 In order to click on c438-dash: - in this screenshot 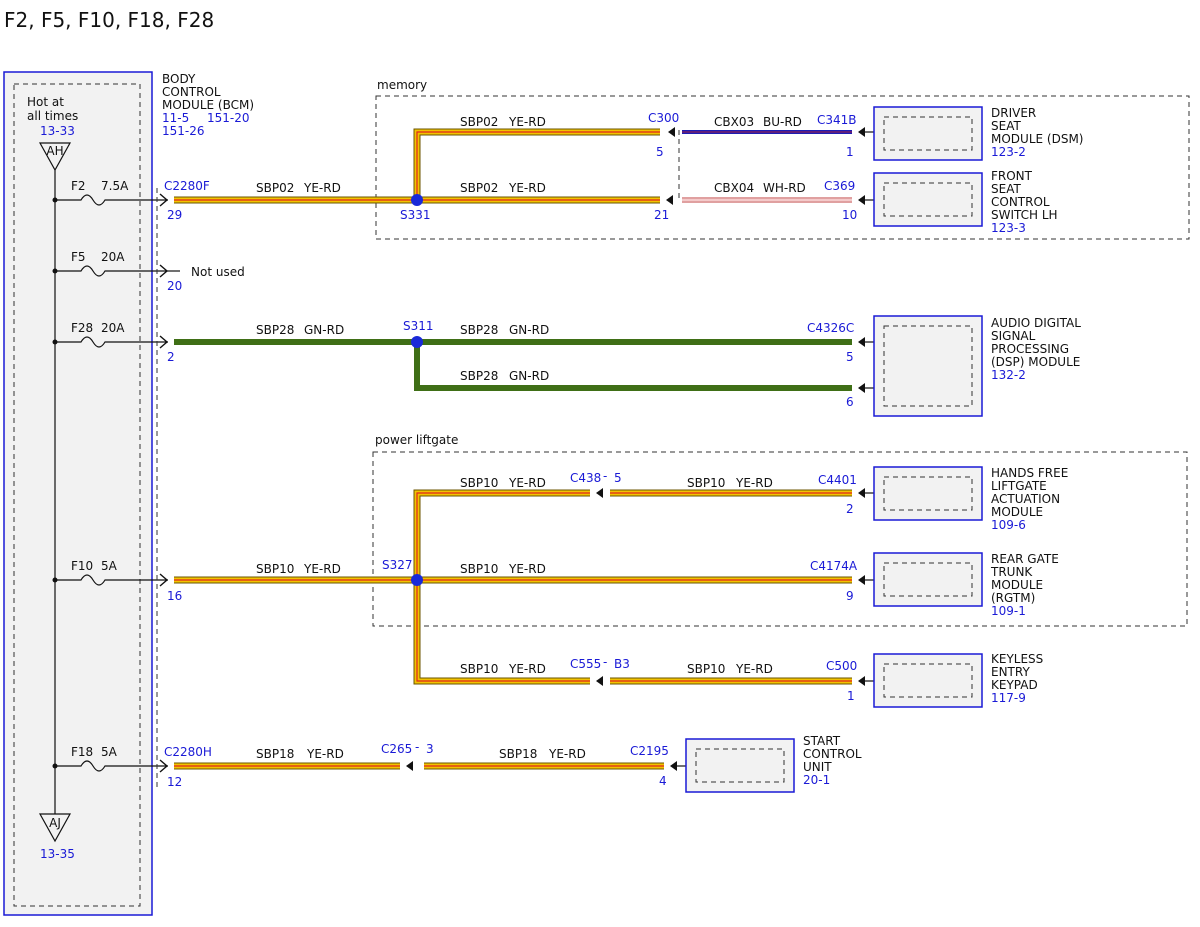, I will do `click(605, 476)`.